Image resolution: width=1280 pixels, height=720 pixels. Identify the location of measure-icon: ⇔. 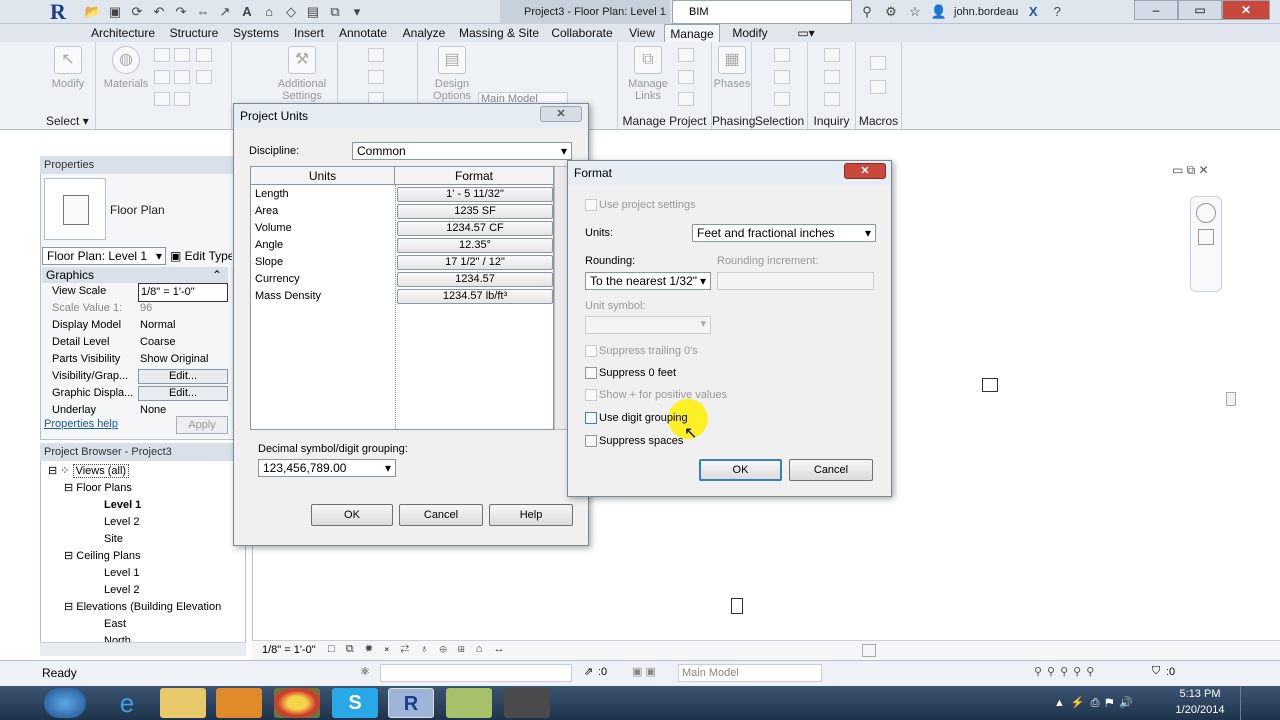
(203, 12).